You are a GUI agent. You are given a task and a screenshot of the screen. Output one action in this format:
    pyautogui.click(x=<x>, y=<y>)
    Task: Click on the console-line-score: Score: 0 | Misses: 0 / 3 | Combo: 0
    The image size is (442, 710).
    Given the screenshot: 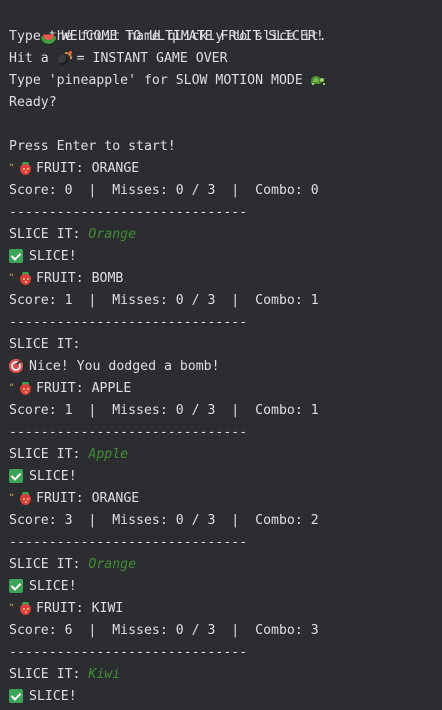 What is the action you would take?
    pyautogui.click(x=164, y=190)
    